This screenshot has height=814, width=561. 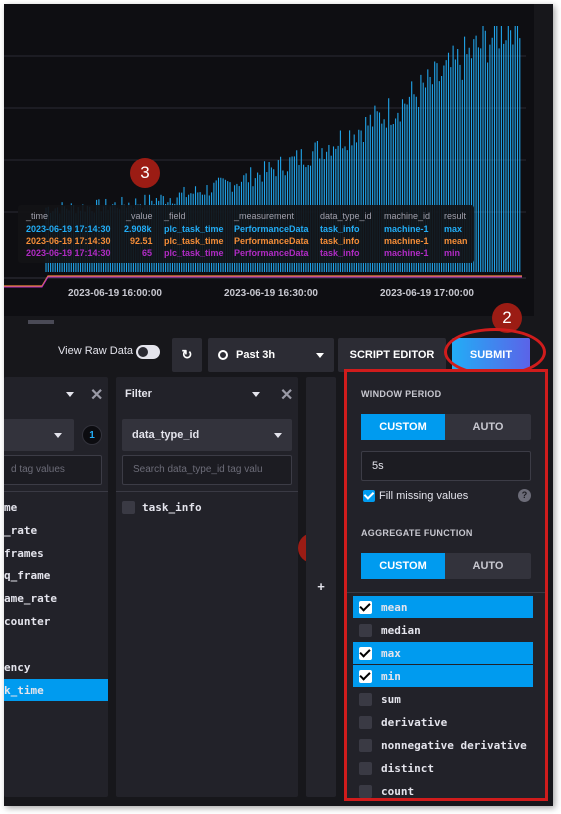 I want to click on add-filter-button: +, so click(x=321, y=586).